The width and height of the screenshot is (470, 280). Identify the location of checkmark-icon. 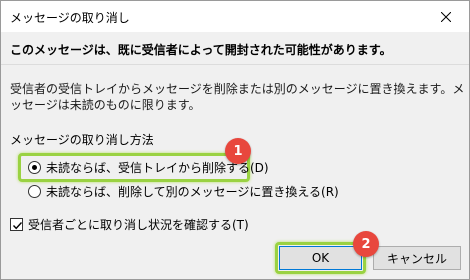
(17, 226).